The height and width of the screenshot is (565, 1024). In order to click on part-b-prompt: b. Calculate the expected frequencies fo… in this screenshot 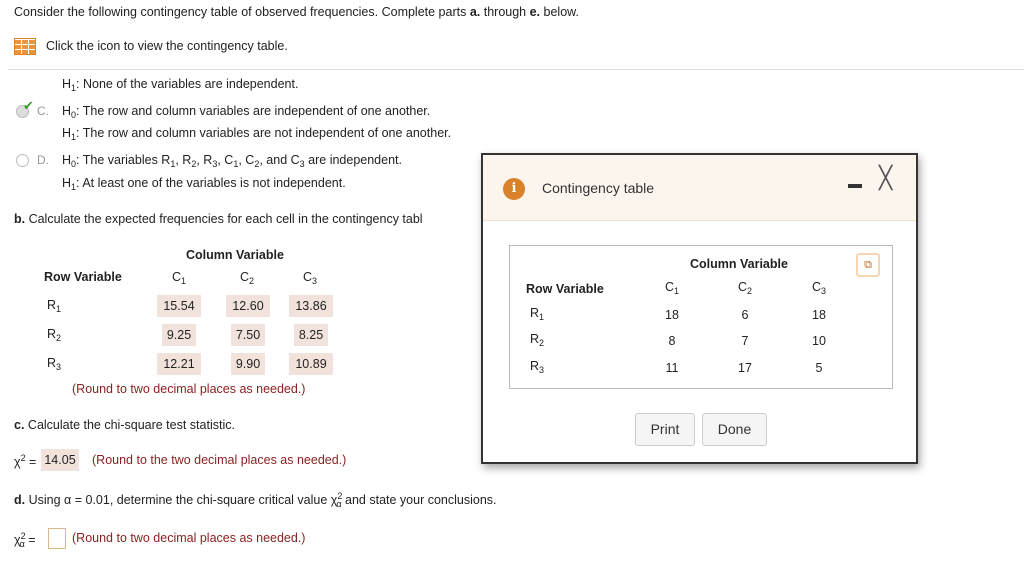, I will do `click(218, 219)`.